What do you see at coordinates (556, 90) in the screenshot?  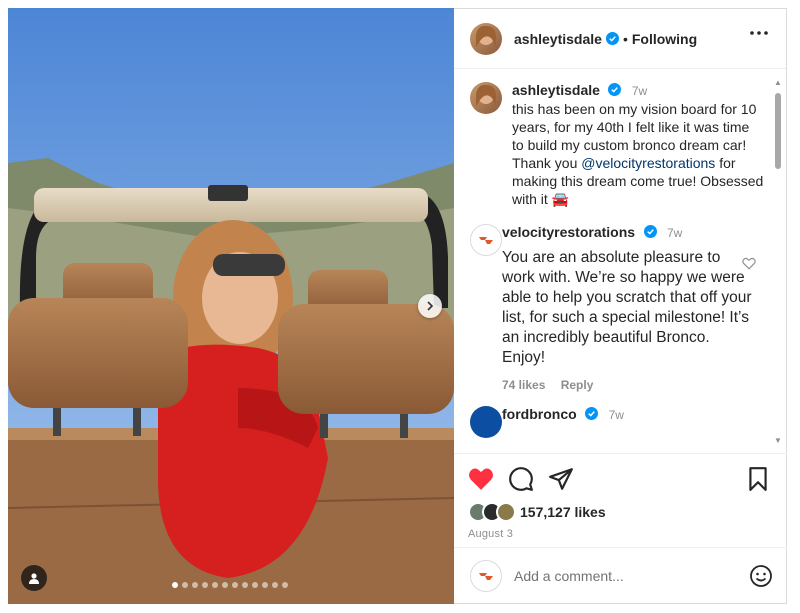 I see `caption-username: ashleytisdale` at bounding box center [556, 90].